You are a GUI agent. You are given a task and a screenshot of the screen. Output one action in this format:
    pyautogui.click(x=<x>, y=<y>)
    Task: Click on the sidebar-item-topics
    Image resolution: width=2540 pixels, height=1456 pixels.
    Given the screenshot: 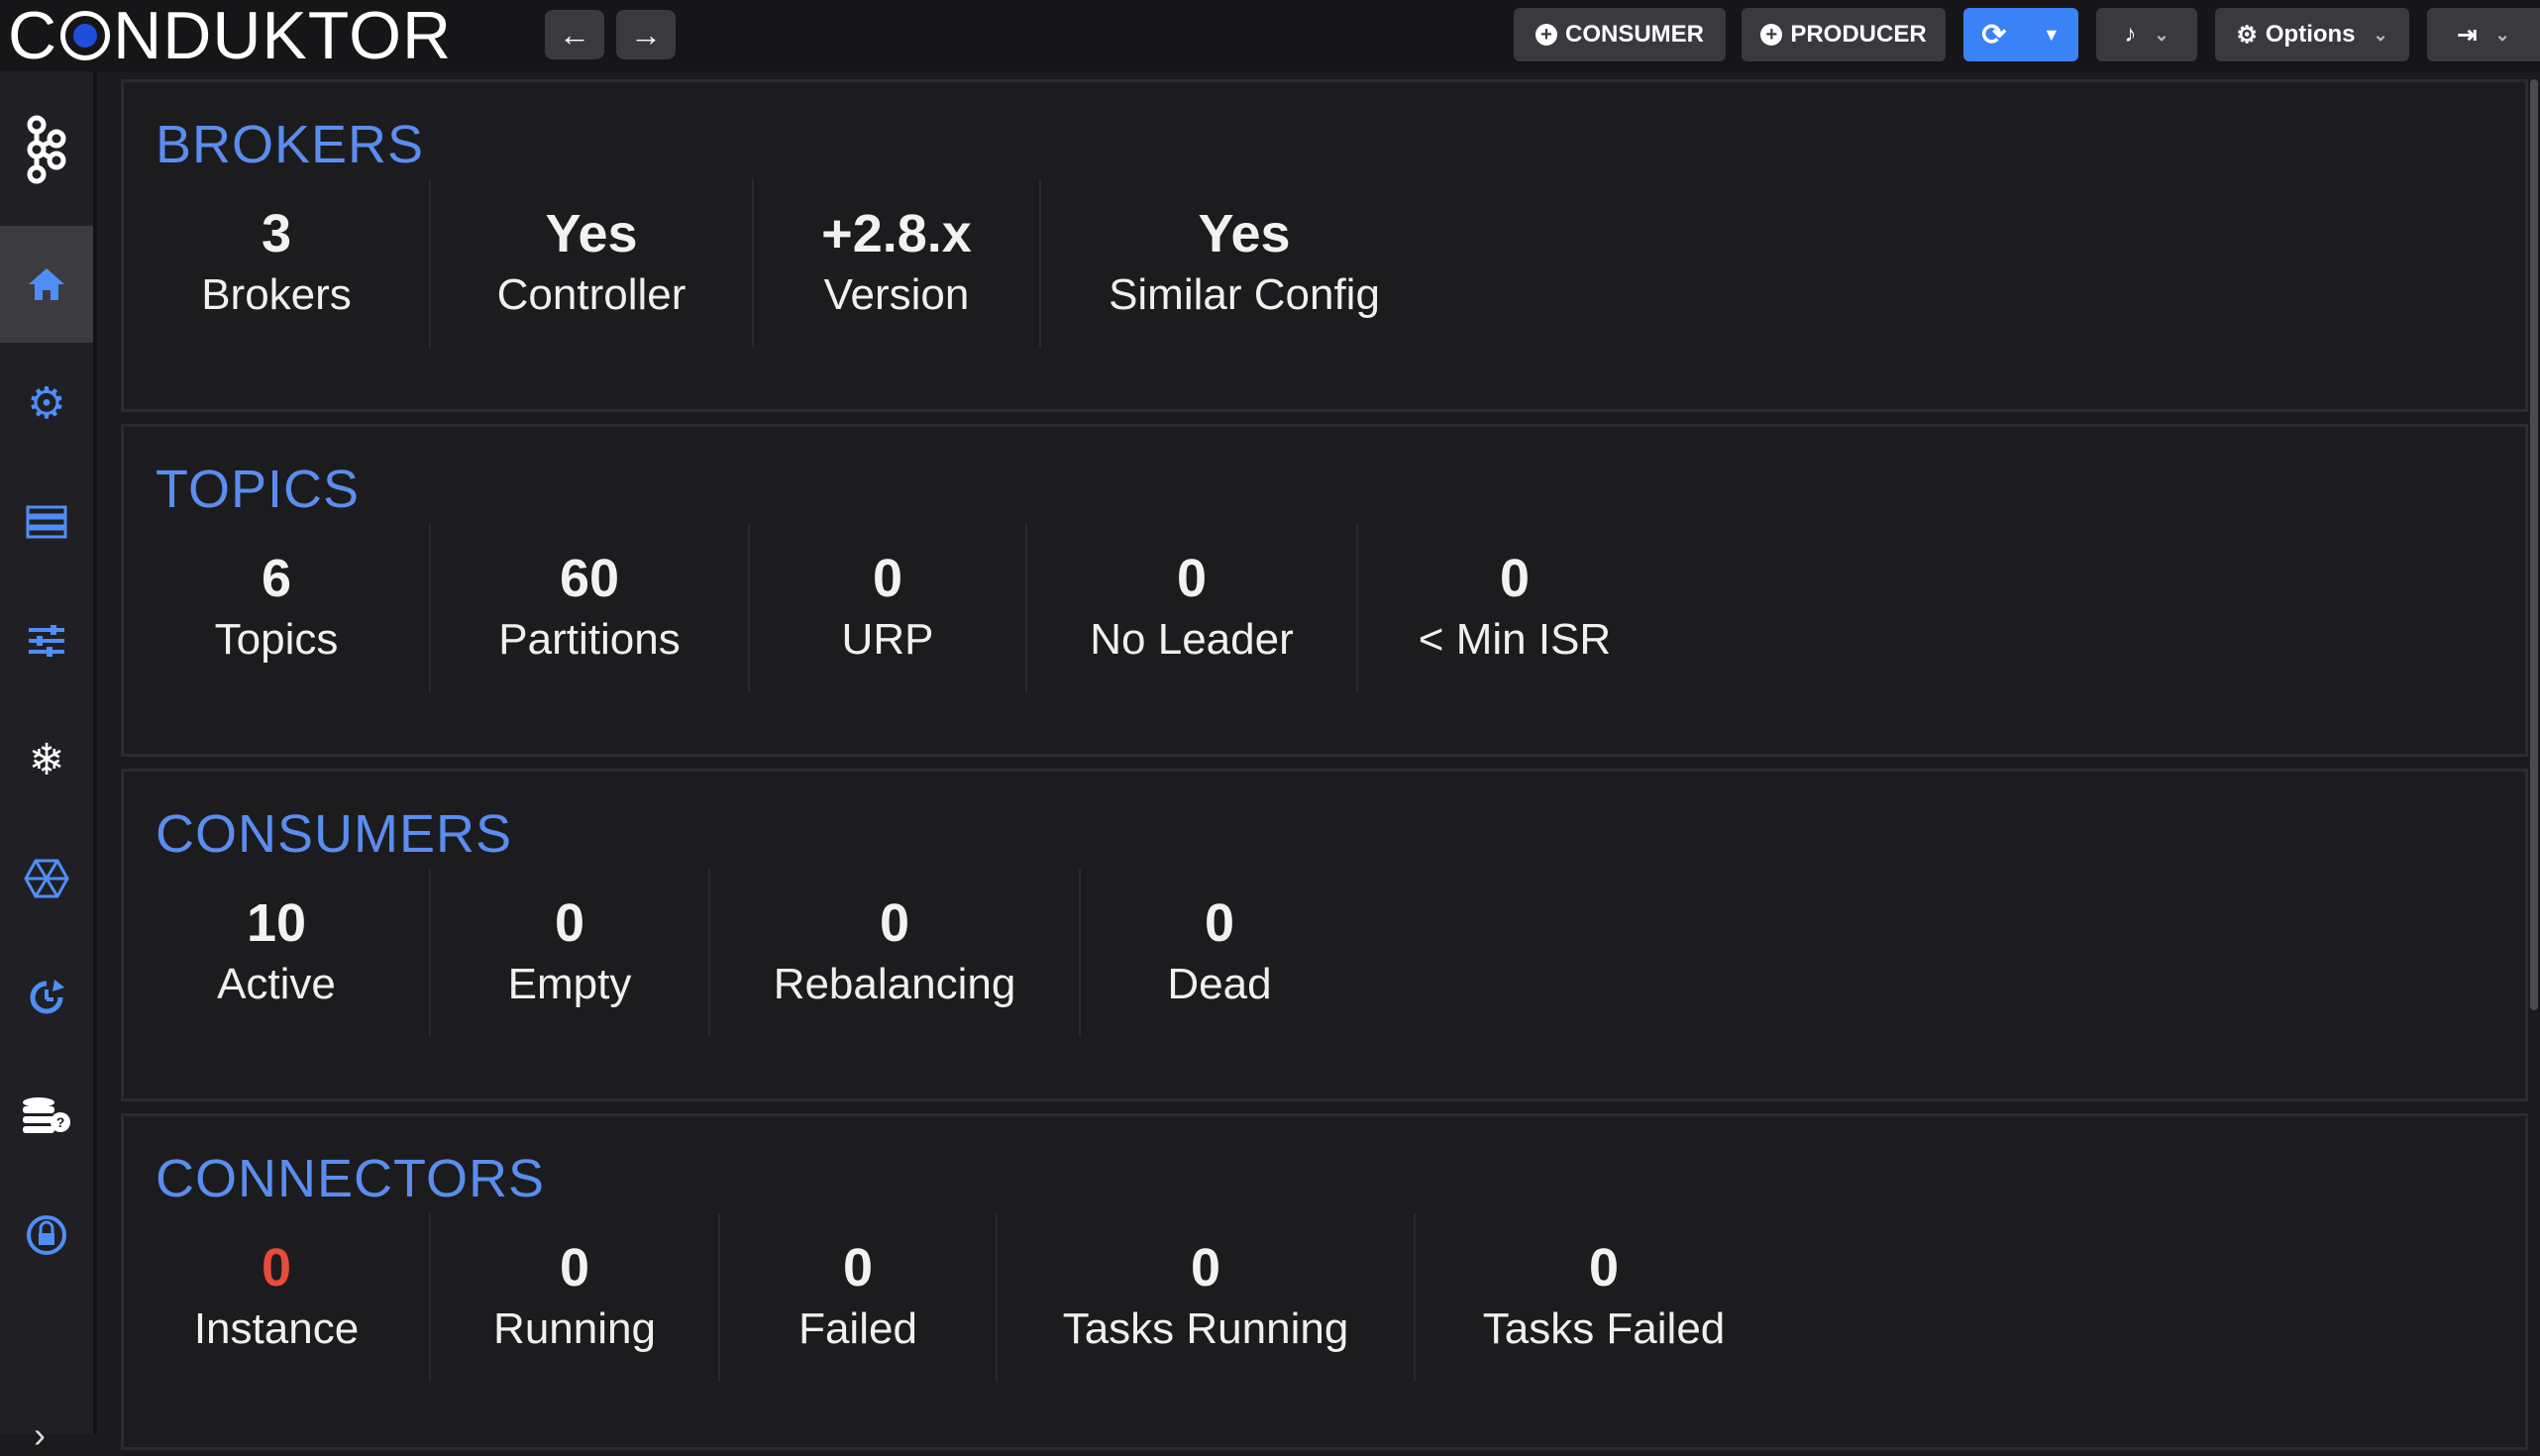 What is the action you would take?
    pyautogui.click(x=46, y=522)
    